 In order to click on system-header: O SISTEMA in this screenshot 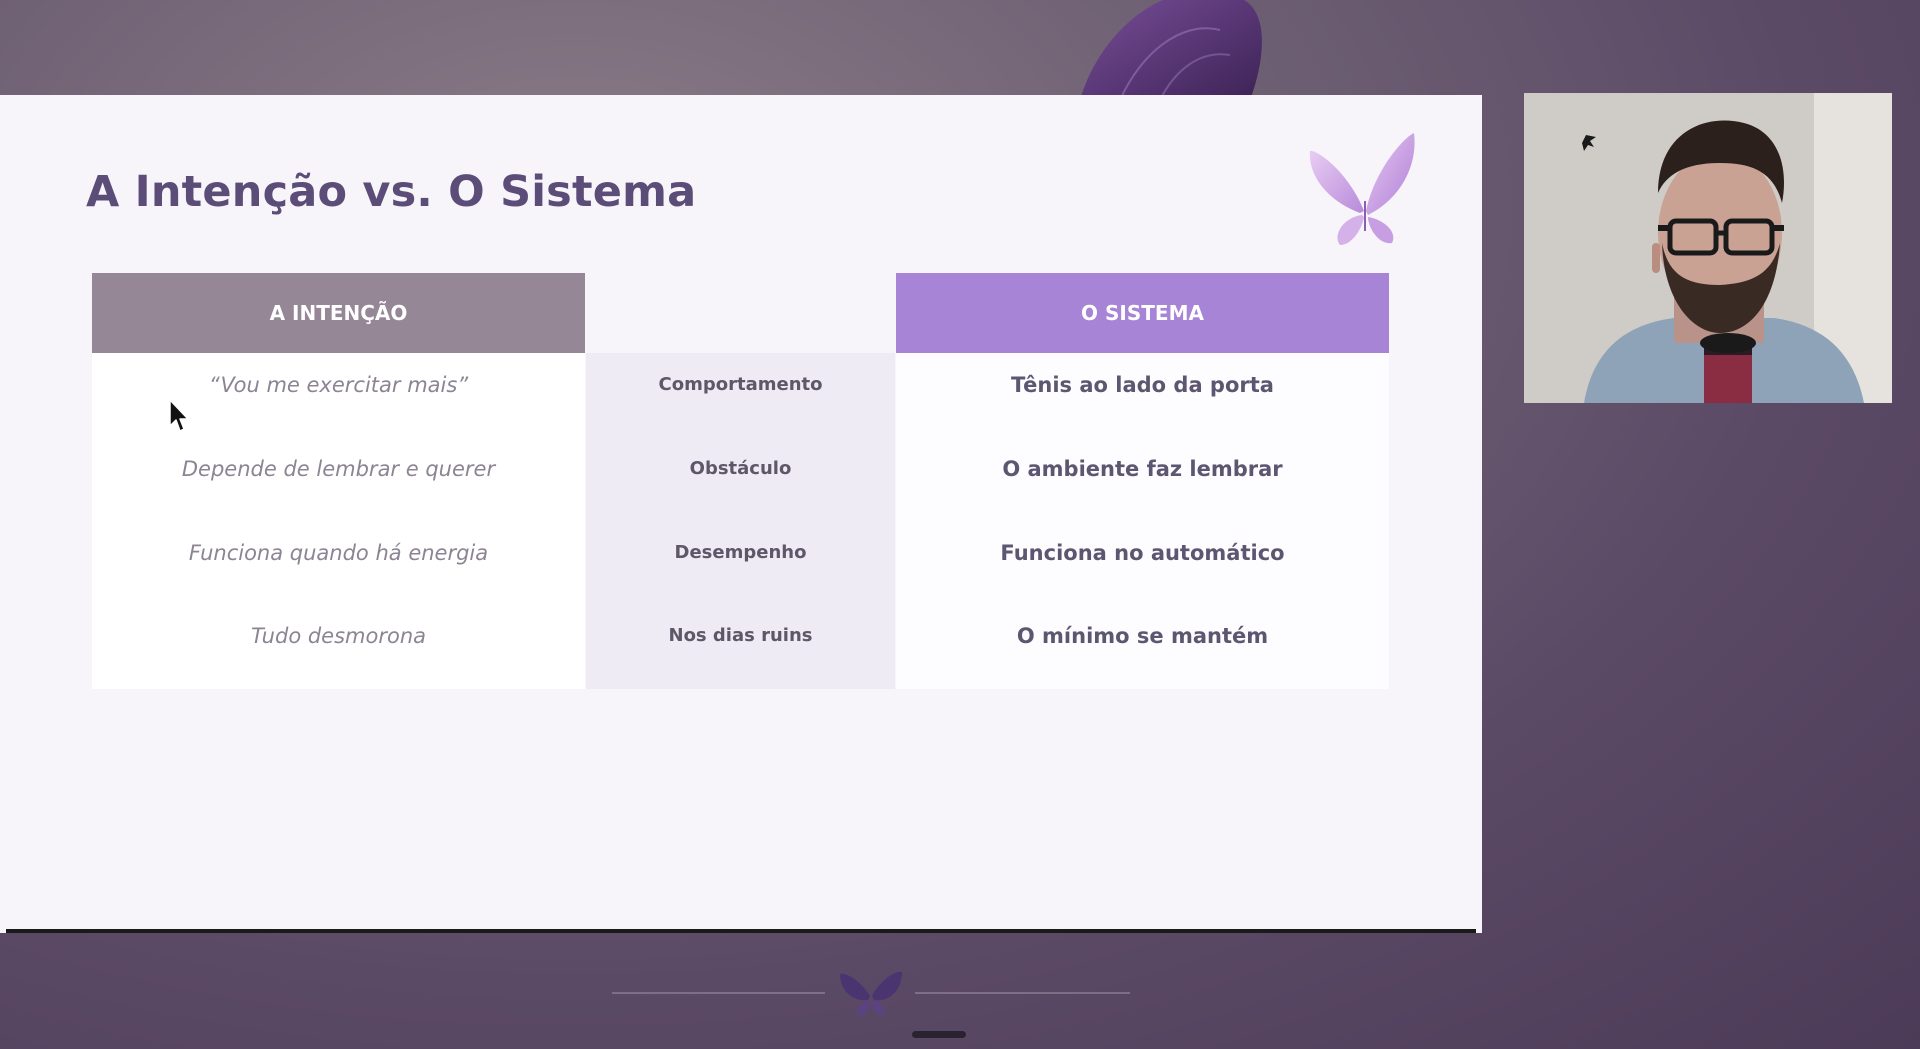, I will do `click(1142, 313)`.